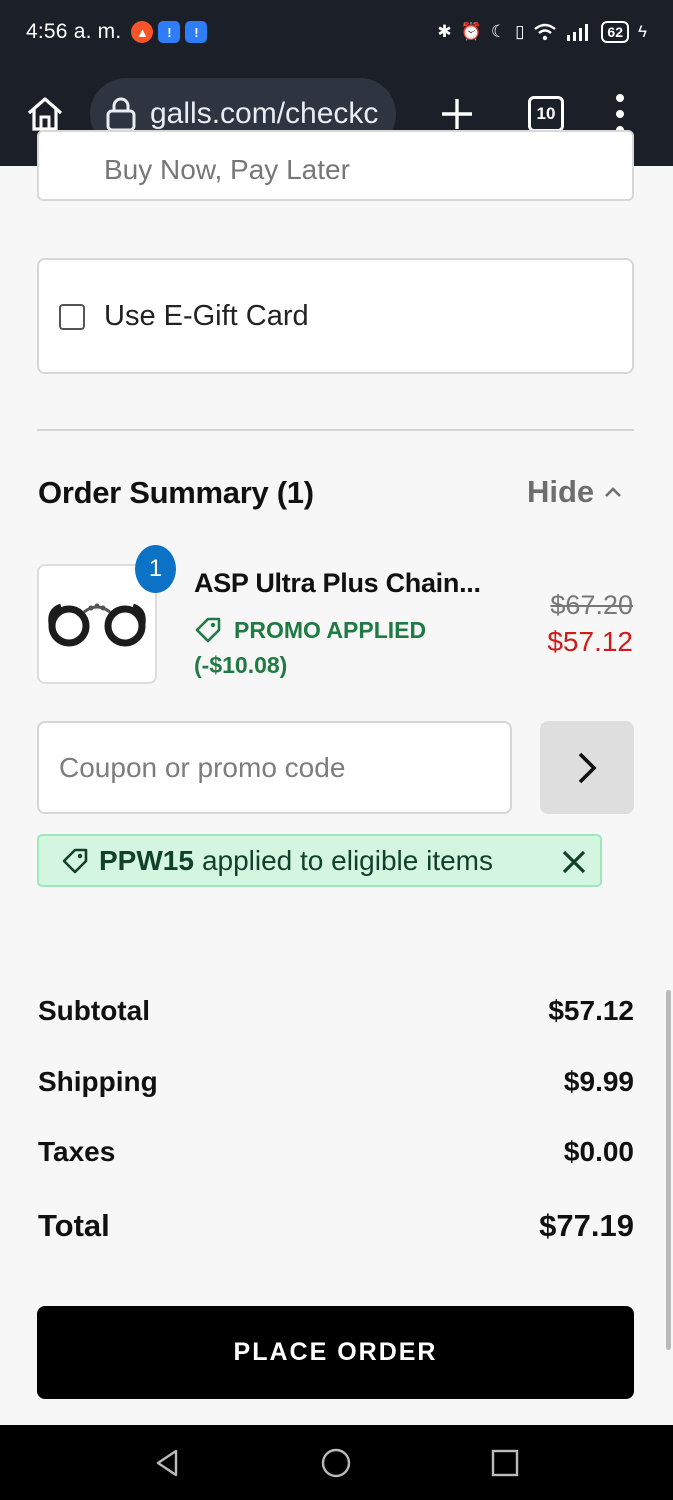 This screenshot has height=1500, width=673. I want to click on status-time: 4:56 a. m., so click(74, 31).